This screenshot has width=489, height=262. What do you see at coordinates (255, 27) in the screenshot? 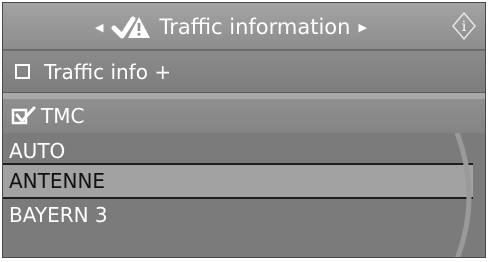
I see `page-title: Traffic information` at bounding box center [255, 27].